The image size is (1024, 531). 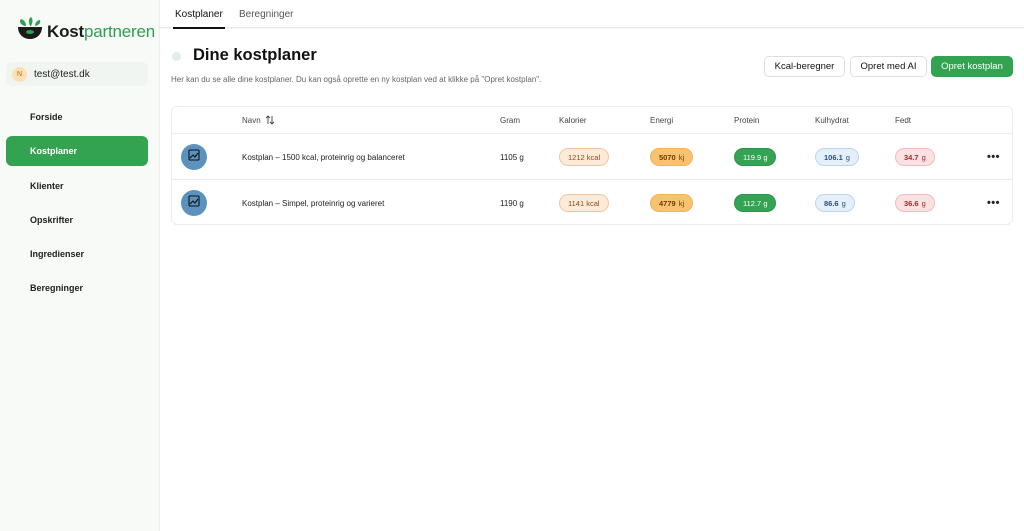 I want to click on sidebar-item-opskrifter: Opskrifter, so click(x=77, y=220).